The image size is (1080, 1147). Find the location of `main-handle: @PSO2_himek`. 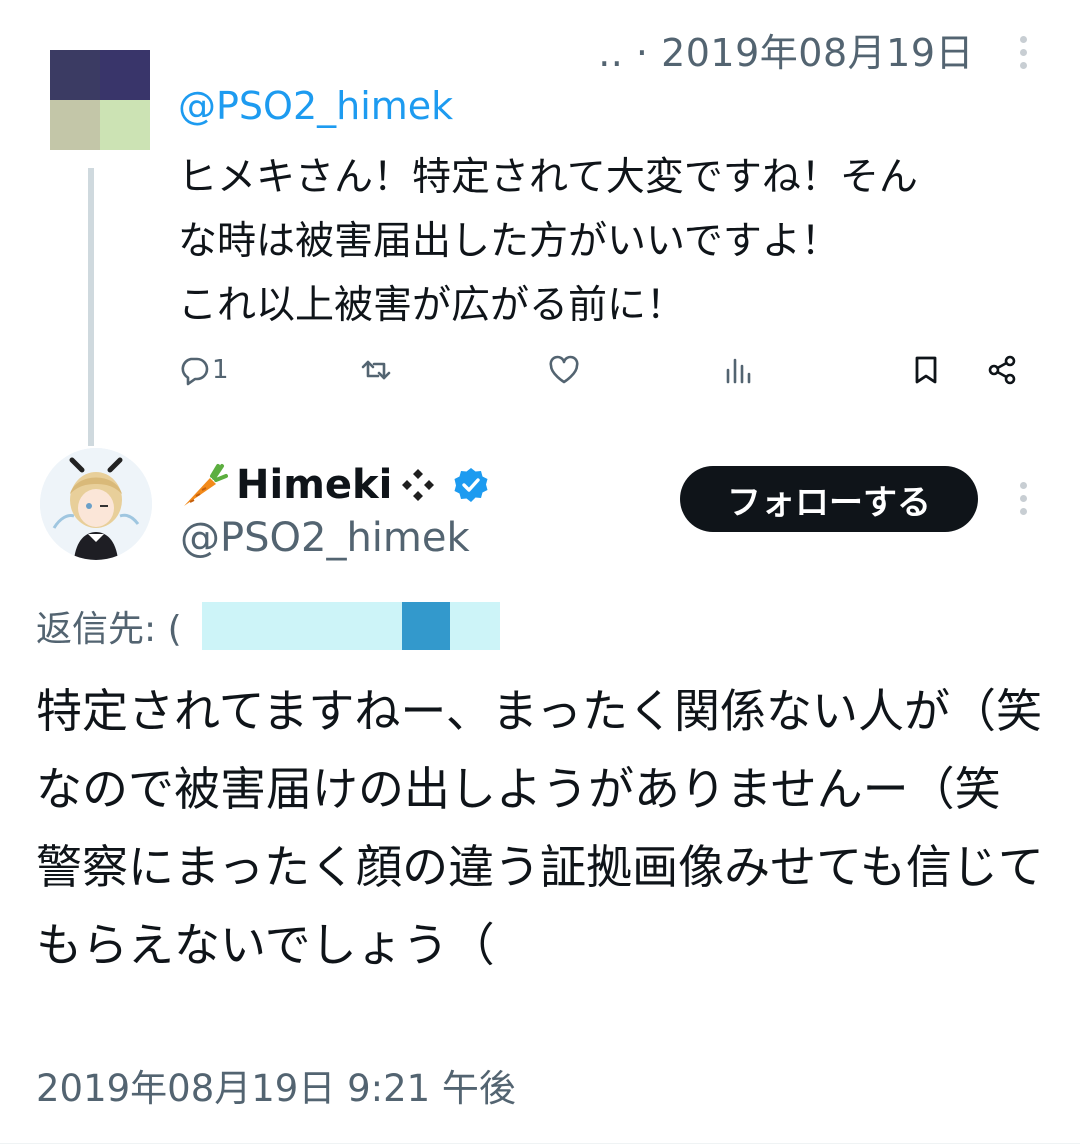

main-handle: @PSO2_himek is located at coordinates (325, 538).